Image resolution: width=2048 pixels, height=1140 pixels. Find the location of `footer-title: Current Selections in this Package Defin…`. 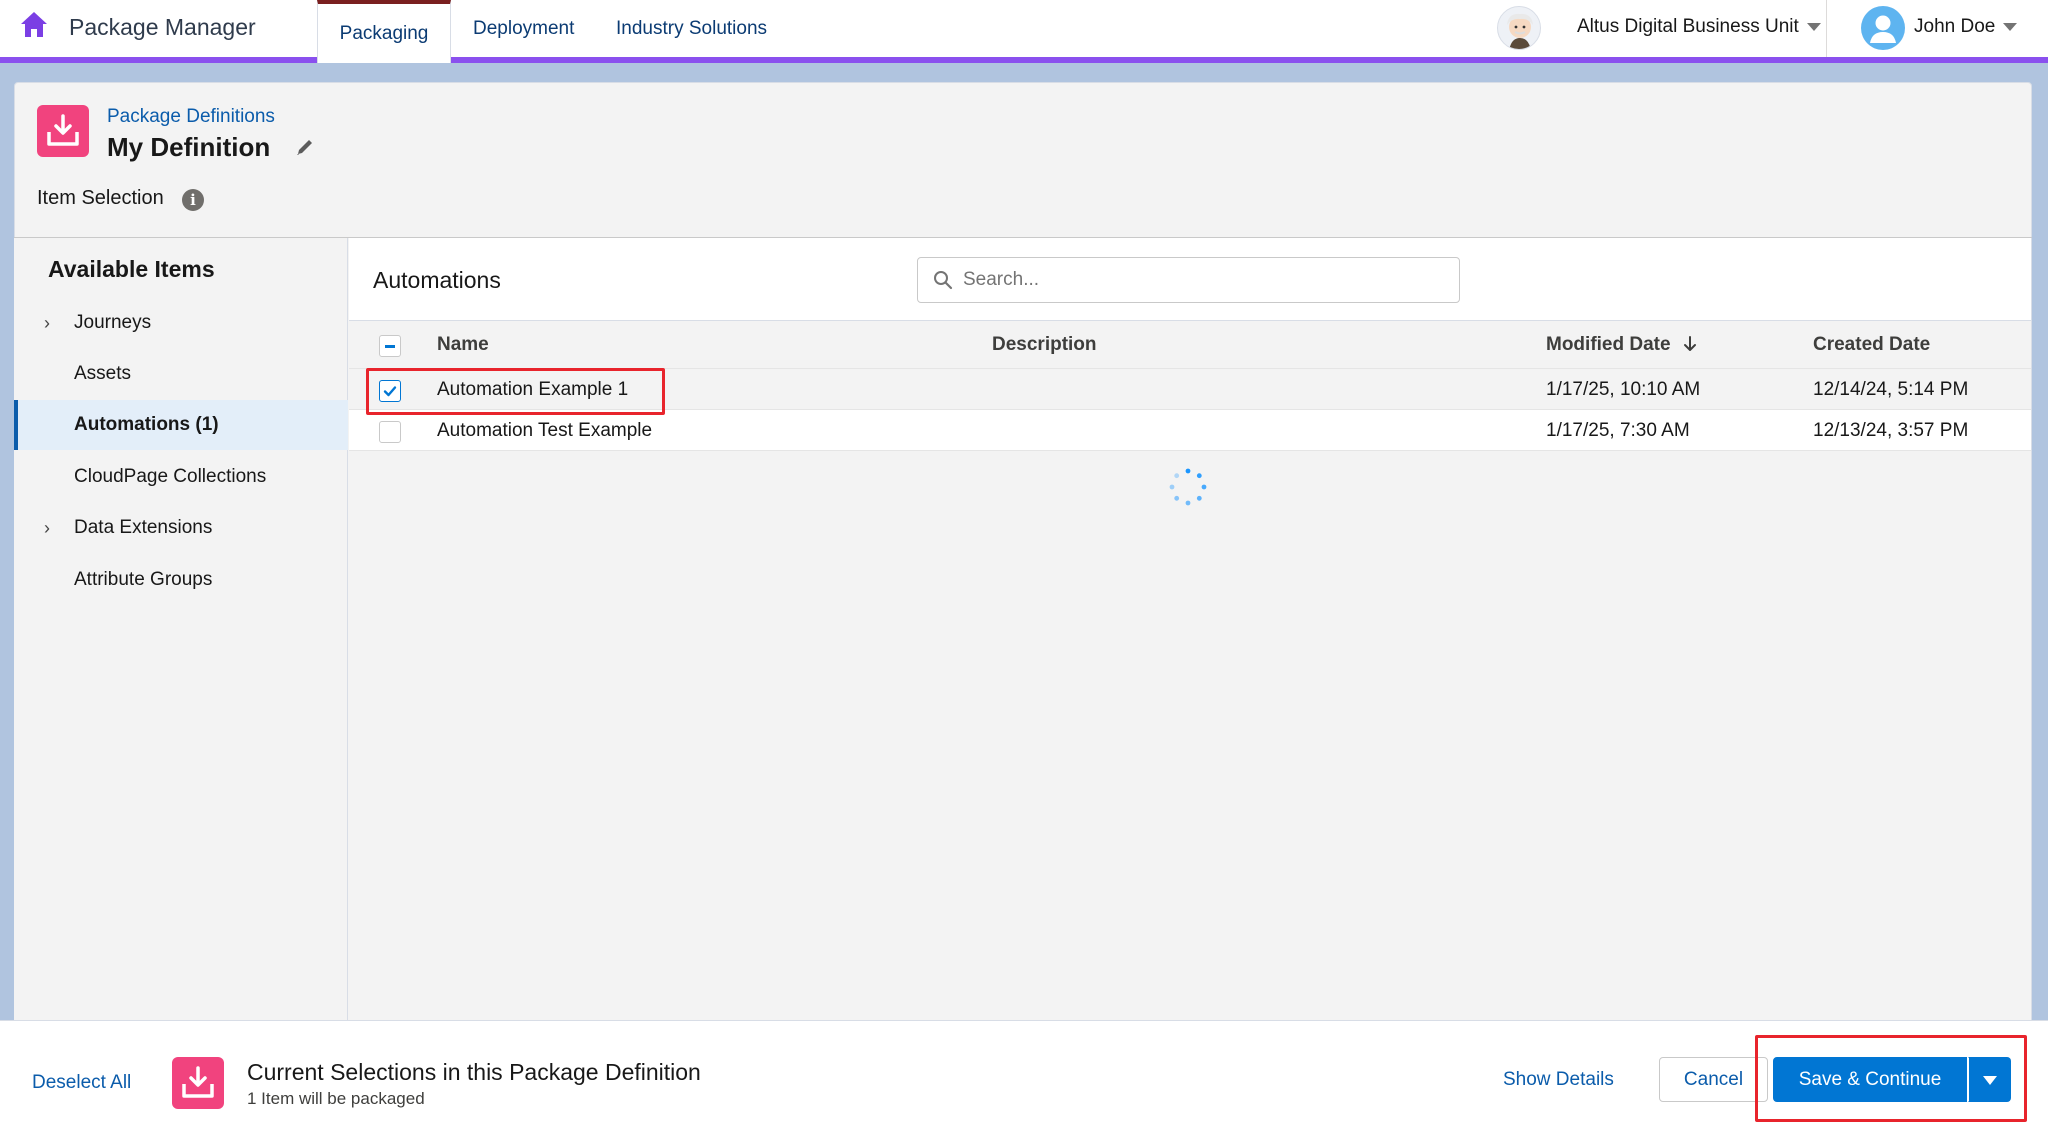

footer-title: Current Selections in this Package Defin… is located at coordinates (474, 1072).